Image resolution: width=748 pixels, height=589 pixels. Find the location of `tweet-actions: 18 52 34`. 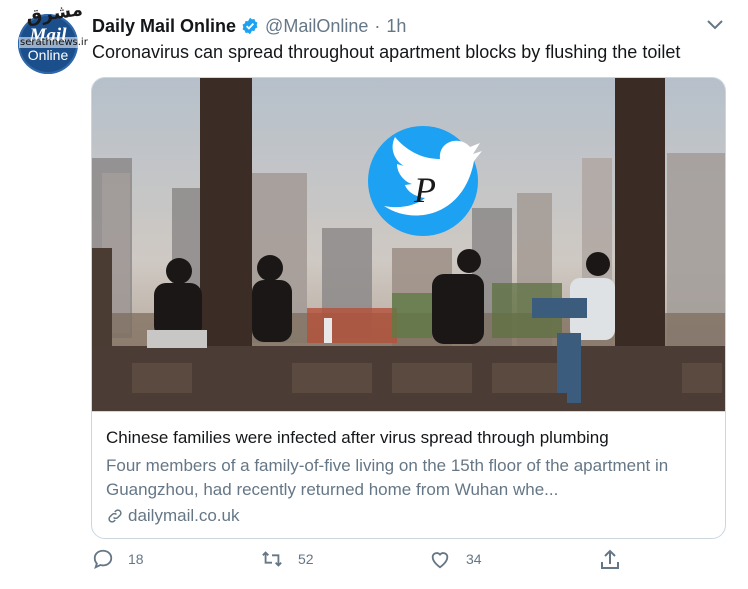

tweet-actions: 18 52 34 is located at coordinates (374, 563).